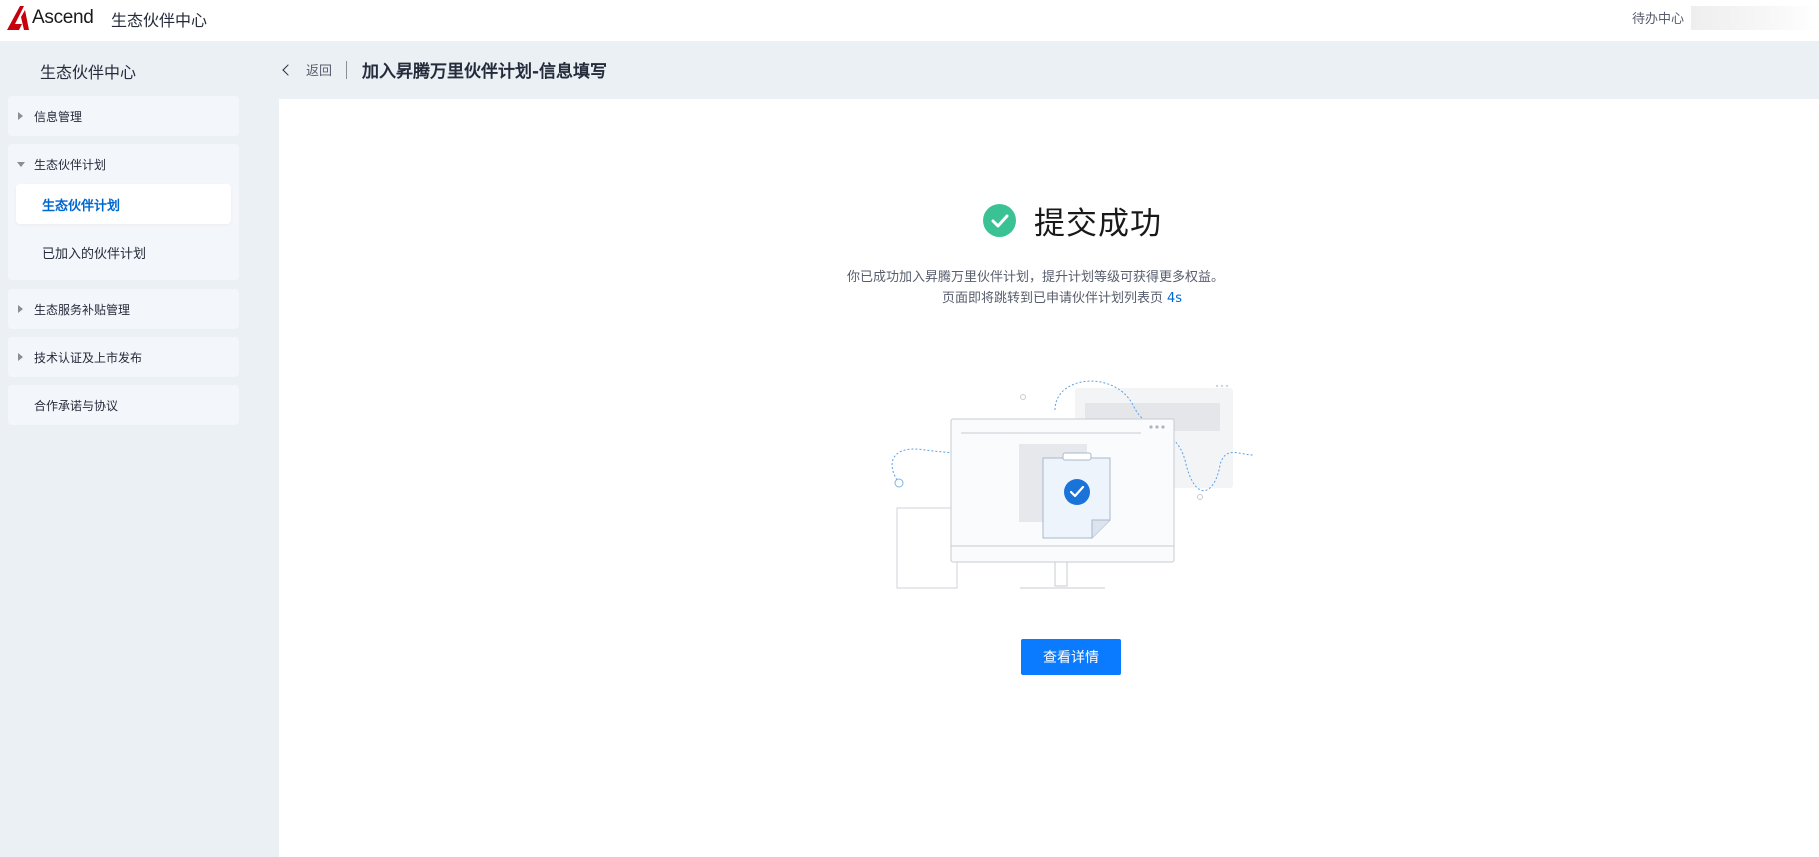  I want to click on nav-item-info-management: 信息管理, so click(123, 116).